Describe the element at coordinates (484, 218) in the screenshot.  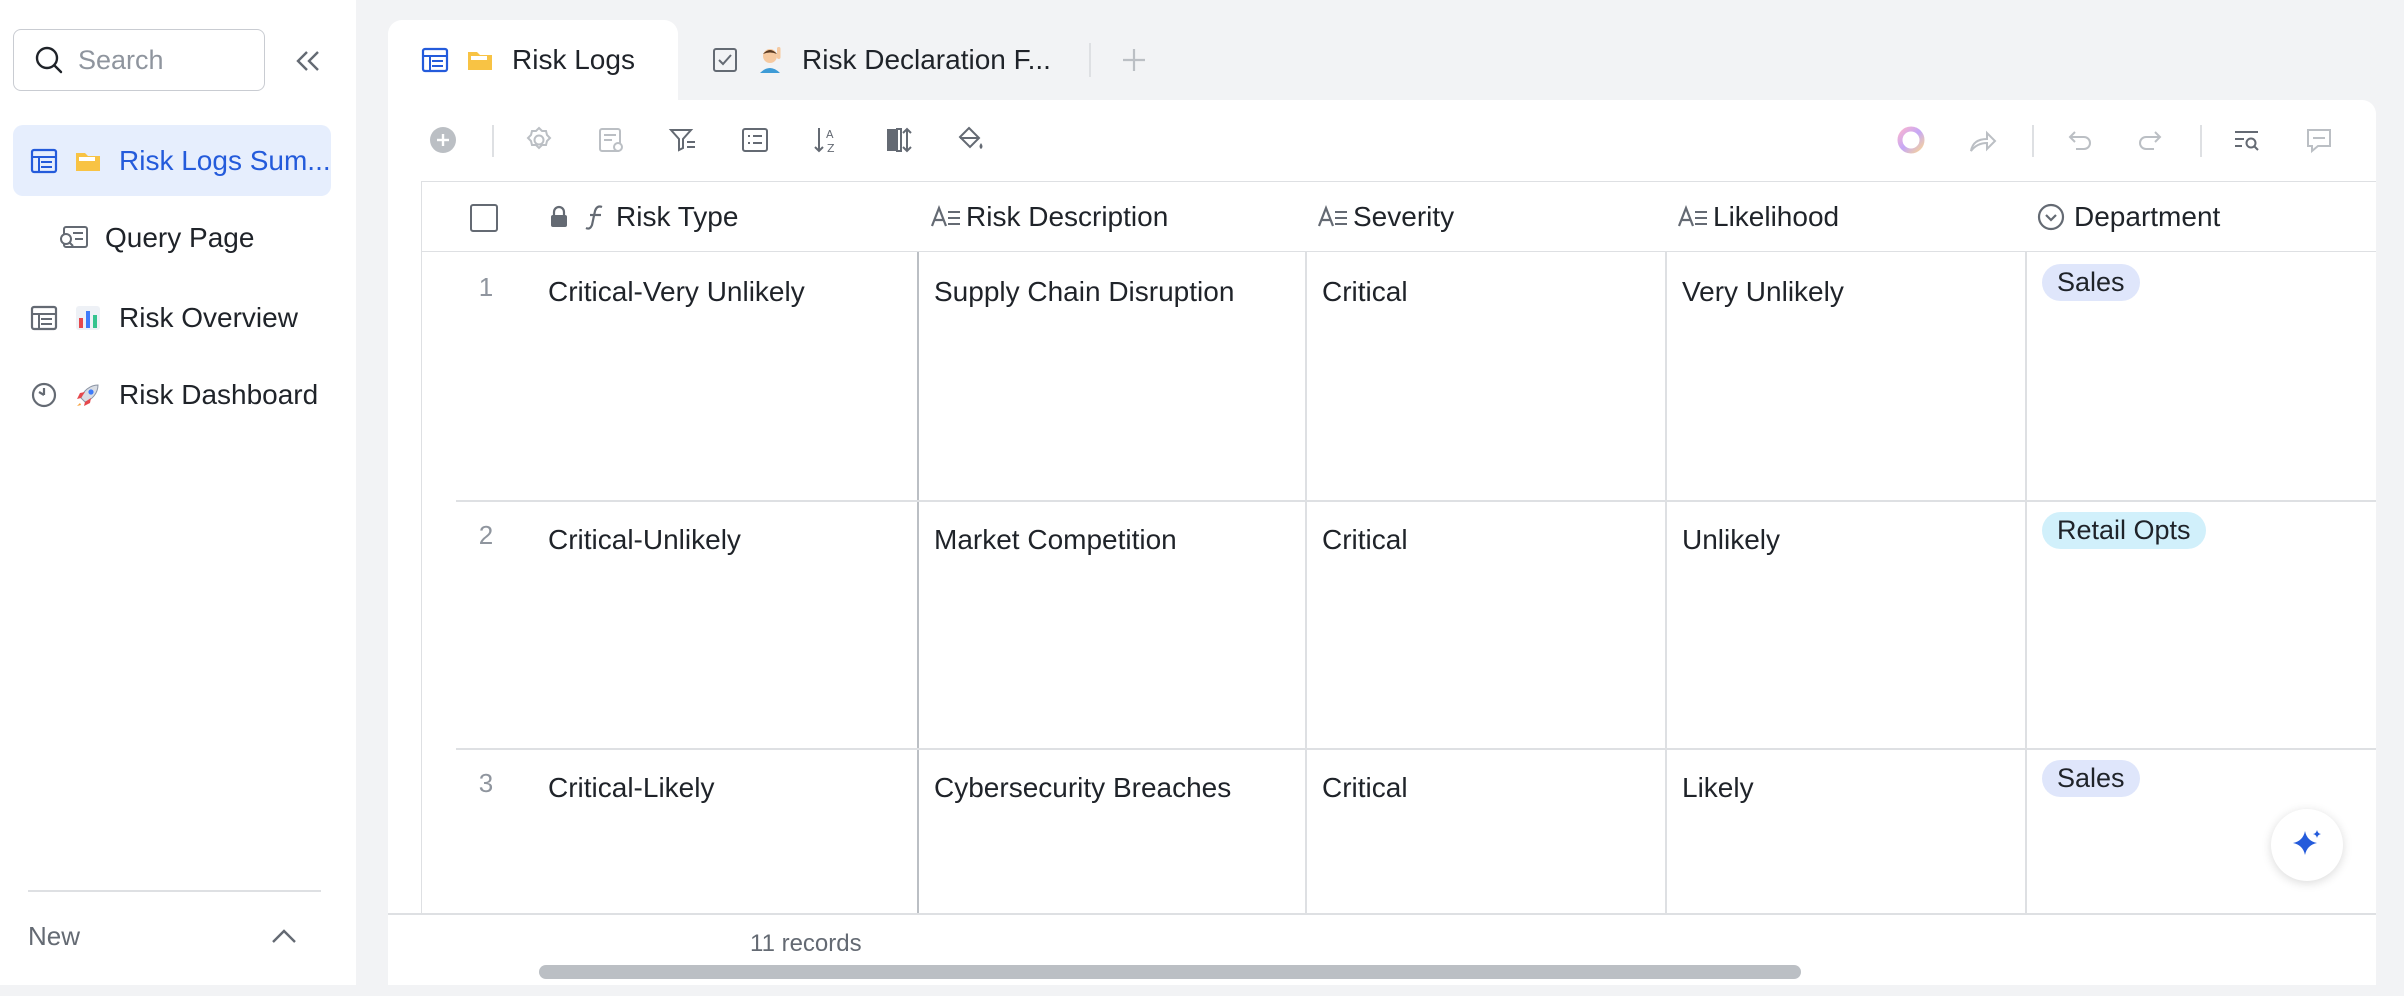
I see `select-all-checkbox` at that location.